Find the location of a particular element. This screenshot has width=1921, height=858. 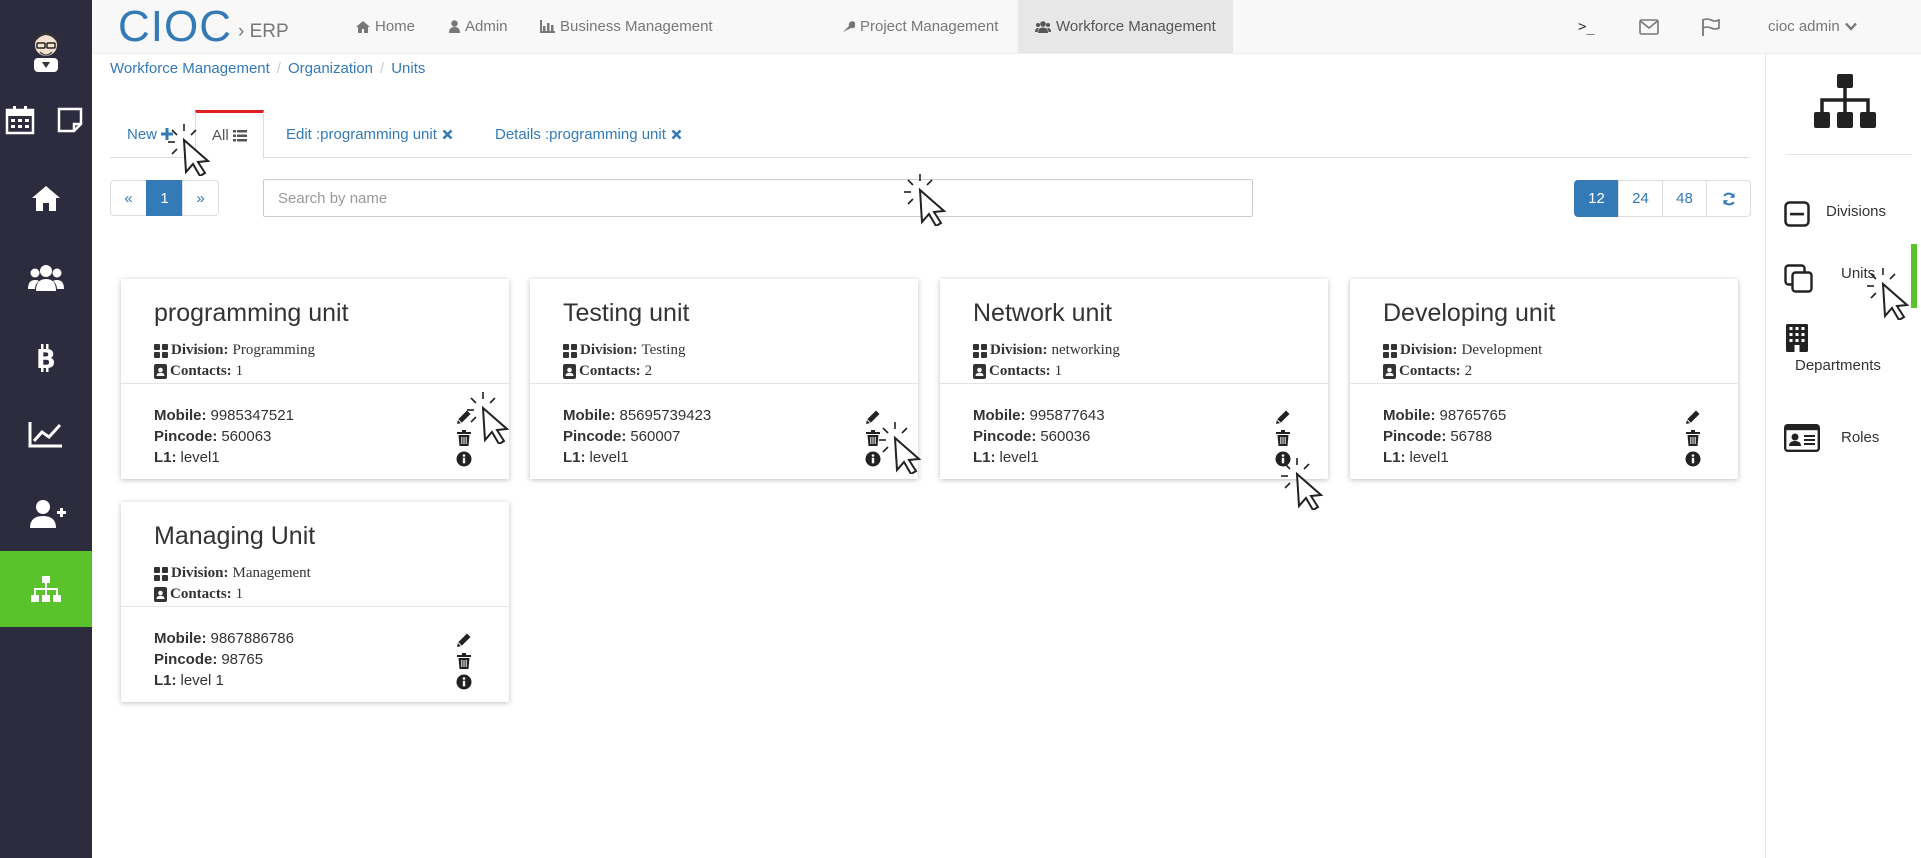

pagination-prev: « is located at coordinates (128, 198).